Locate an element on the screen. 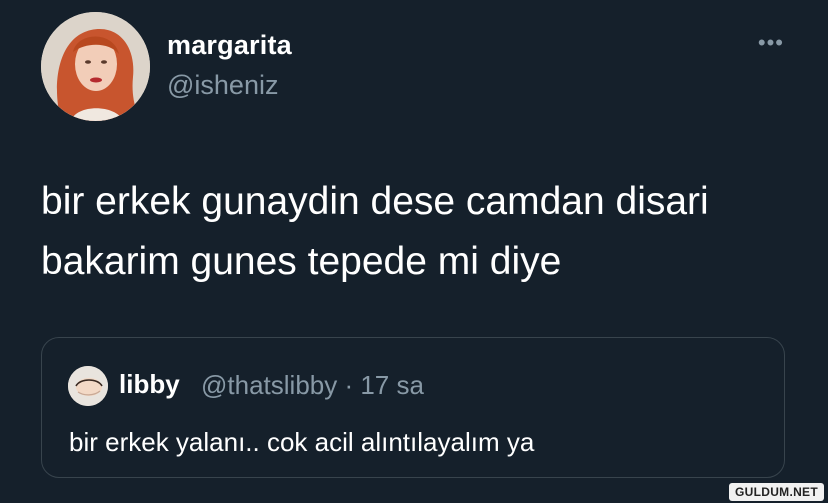 Image resolution: width=828 pixels, height=503 pixels. author-handle: @isheniz is located at coordinates (222, 85).